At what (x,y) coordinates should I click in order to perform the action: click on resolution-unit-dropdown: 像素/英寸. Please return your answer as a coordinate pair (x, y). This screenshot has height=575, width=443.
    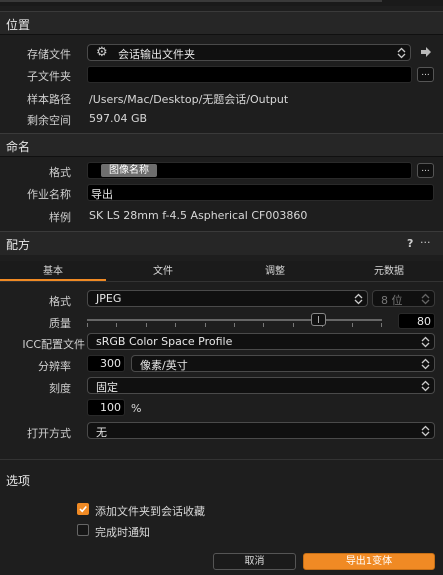
    Looking at the image, I should click on (283, 363).